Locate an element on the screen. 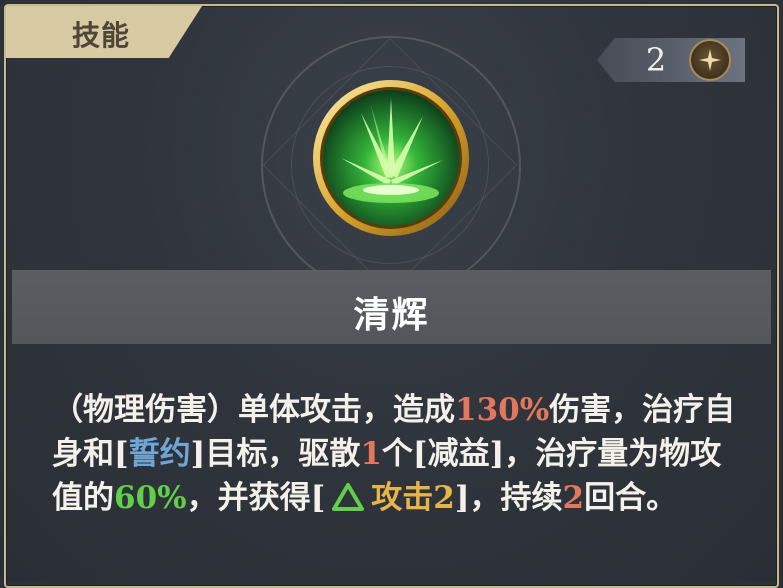  desc-text: 回合。 is located at coordinates (631, 498).